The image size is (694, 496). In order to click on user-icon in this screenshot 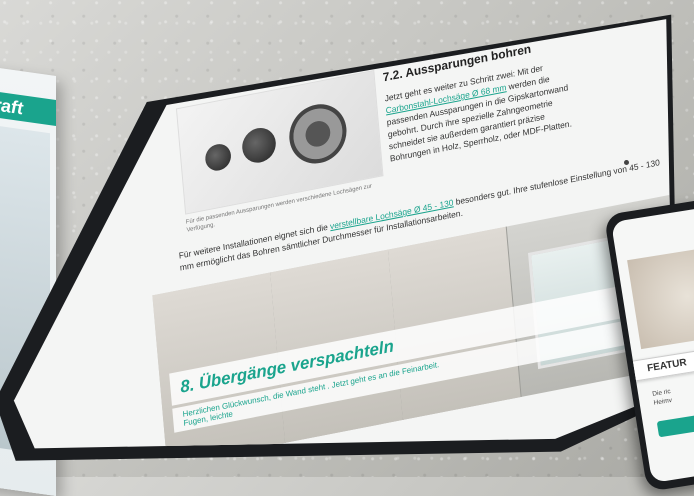, I will do `click(189, 68)`.